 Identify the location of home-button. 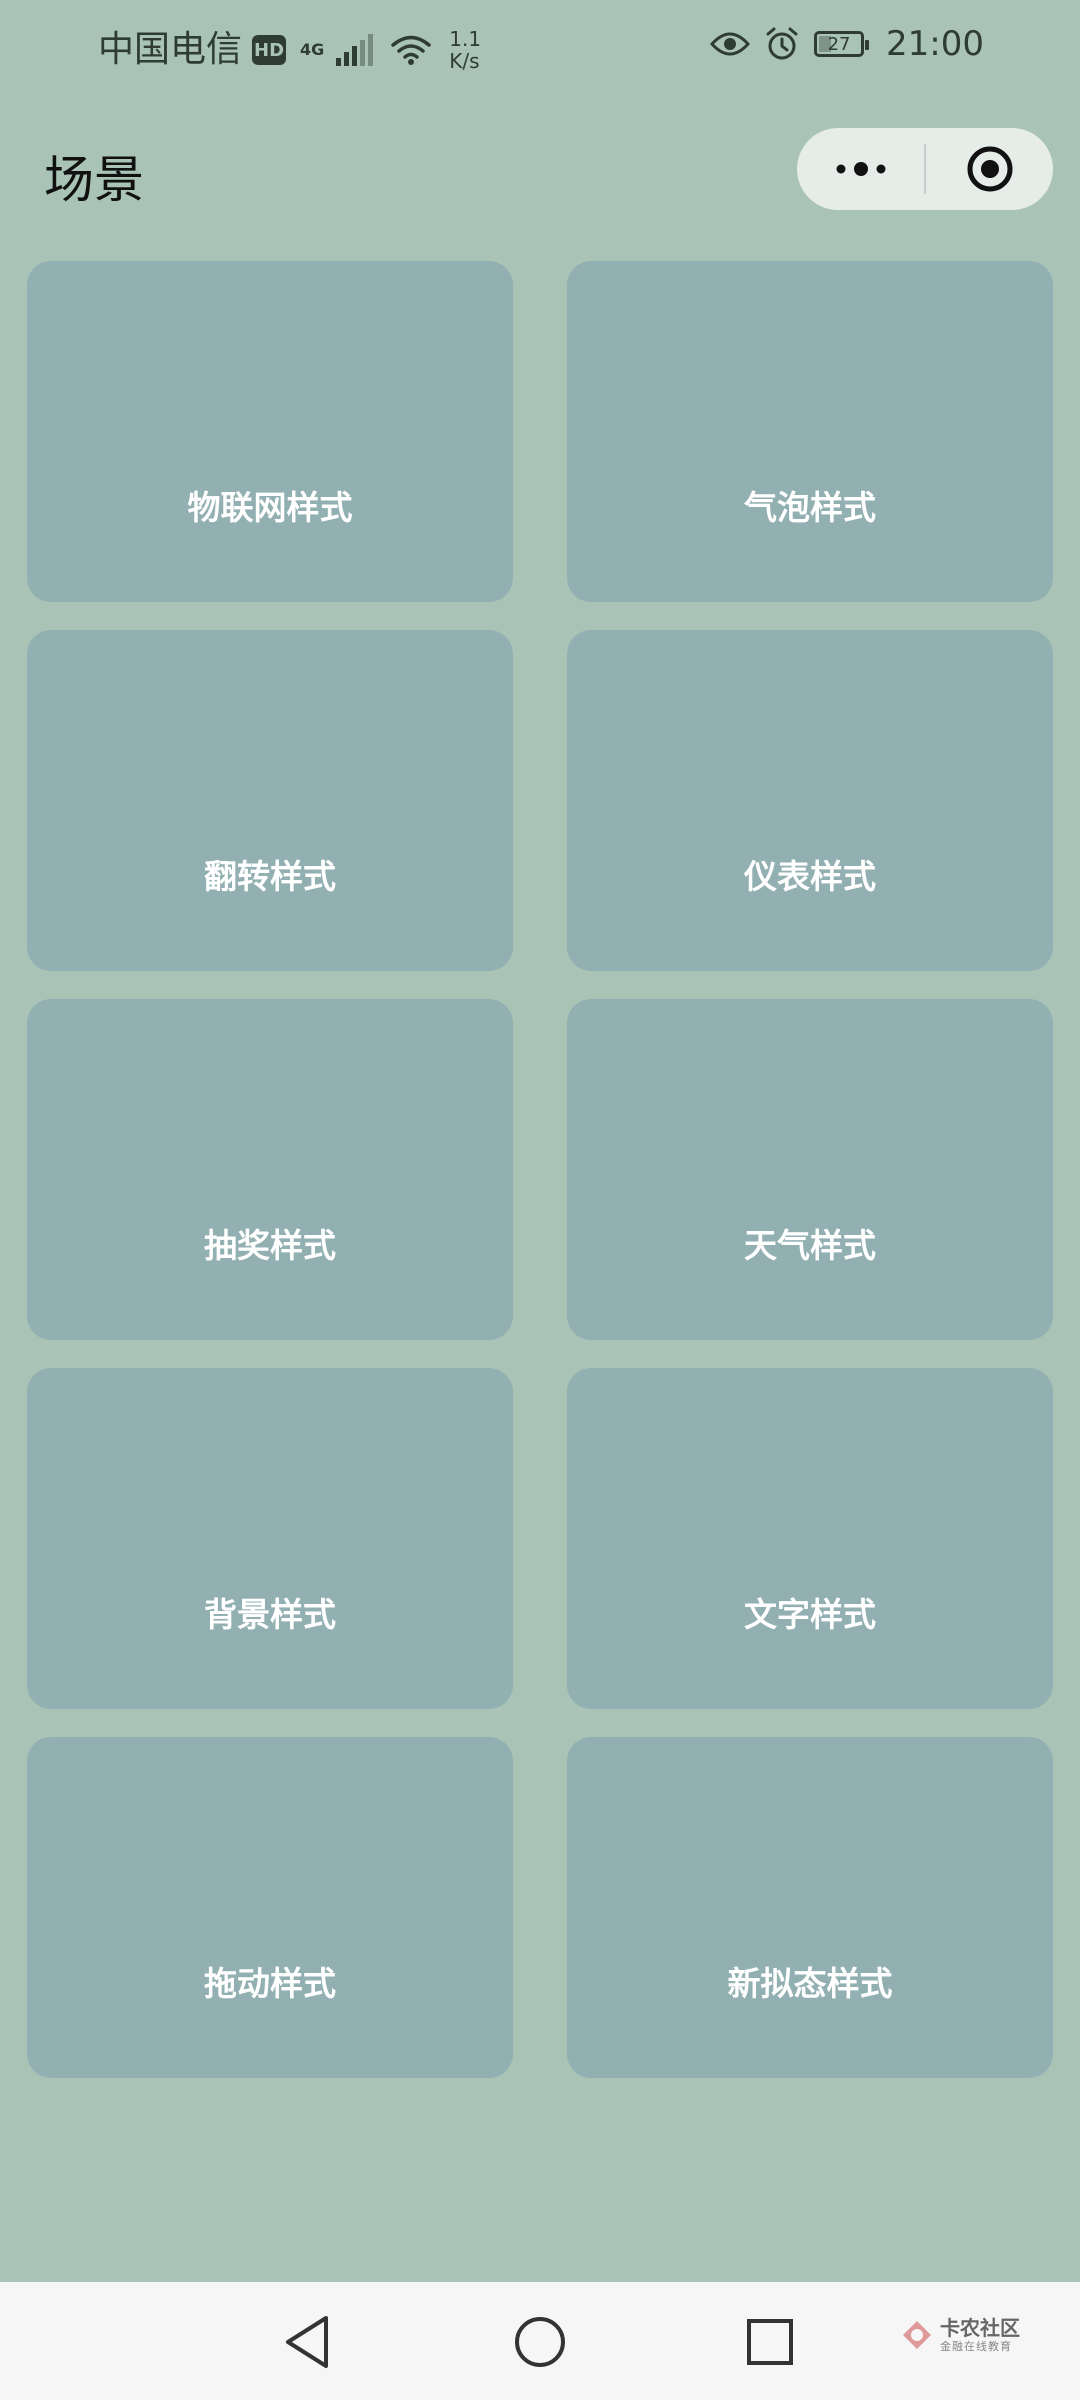
(540, 2342).